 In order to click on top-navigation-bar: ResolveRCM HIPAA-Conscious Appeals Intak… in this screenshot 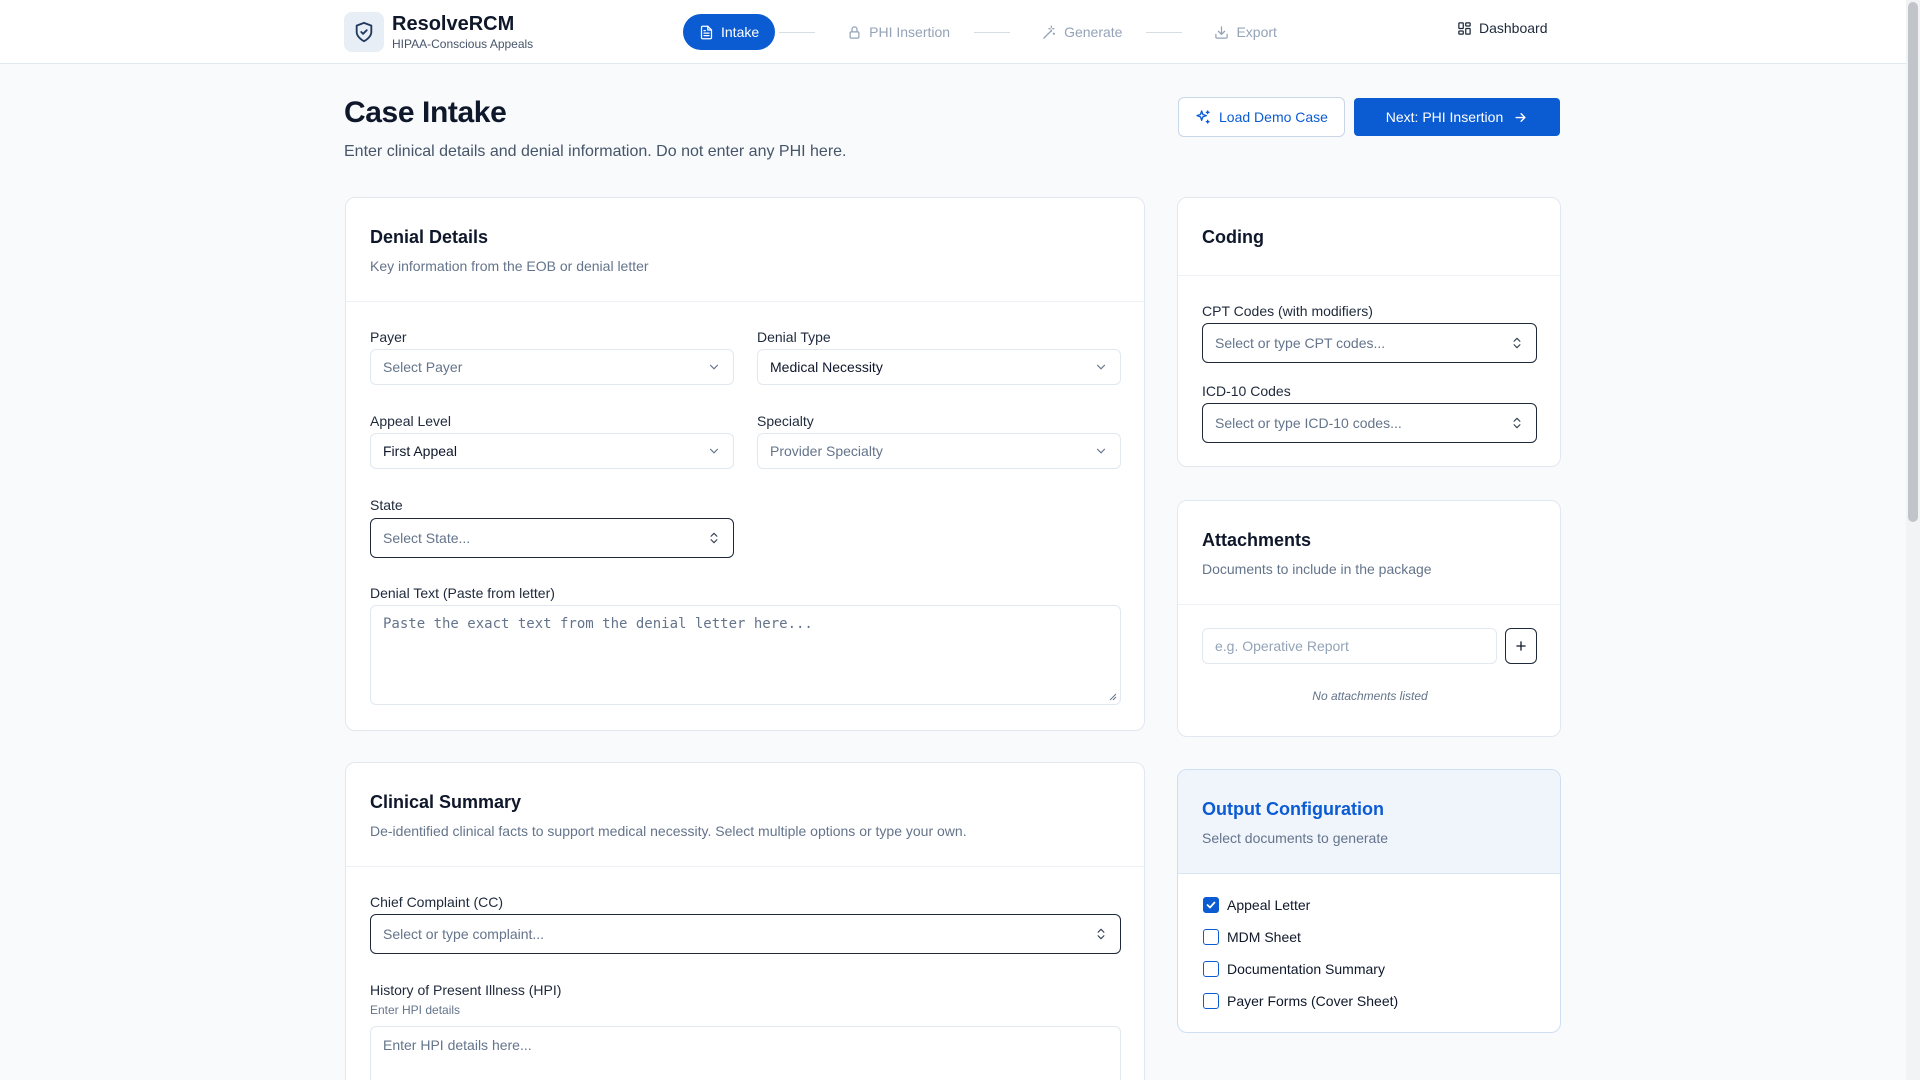, I will do `click(953, 32)`.